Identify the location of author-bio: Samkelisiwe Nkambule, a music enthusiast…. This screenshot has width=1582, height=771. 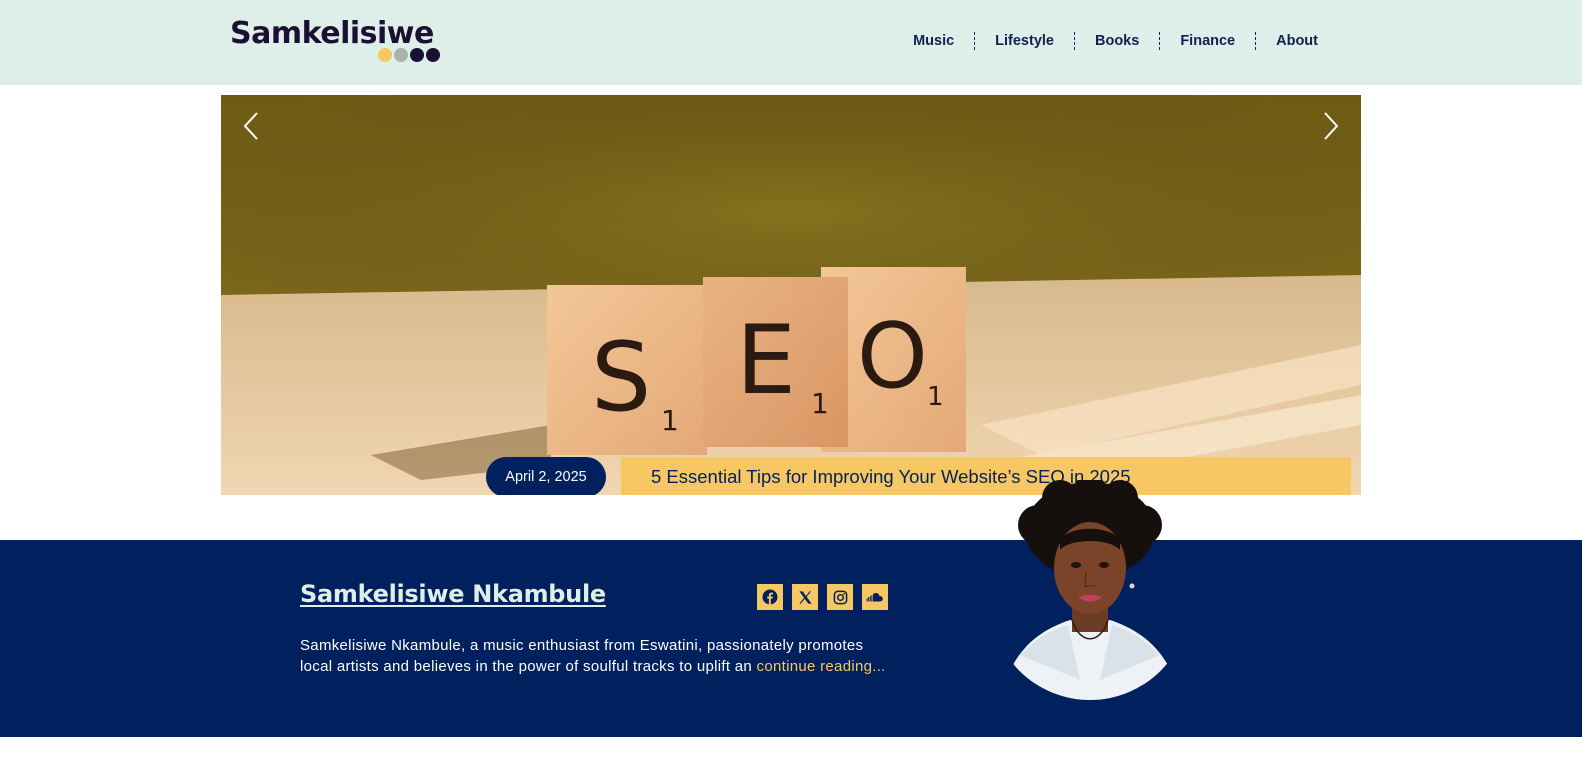
(600, 656).